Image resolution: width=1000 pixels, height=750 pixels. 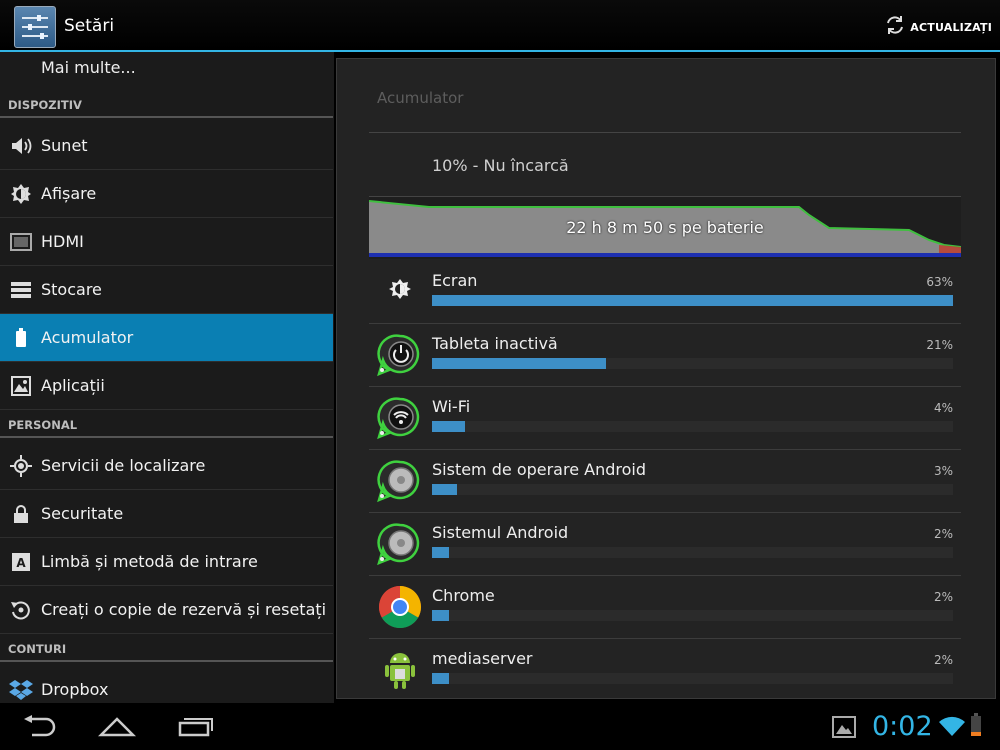 I want to click on settings-item-sound: Sunet, so click(x=166, y=146).